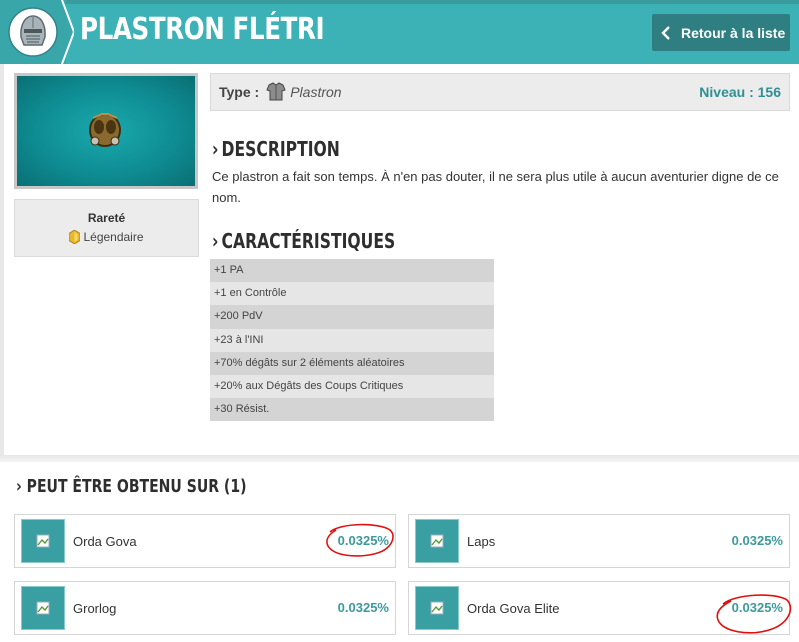 The image size is (799, 642). What do you see at coordinates (316, 92) in the screenshot?
I see `type-value: Plastron` at bounding box center [316, 92].